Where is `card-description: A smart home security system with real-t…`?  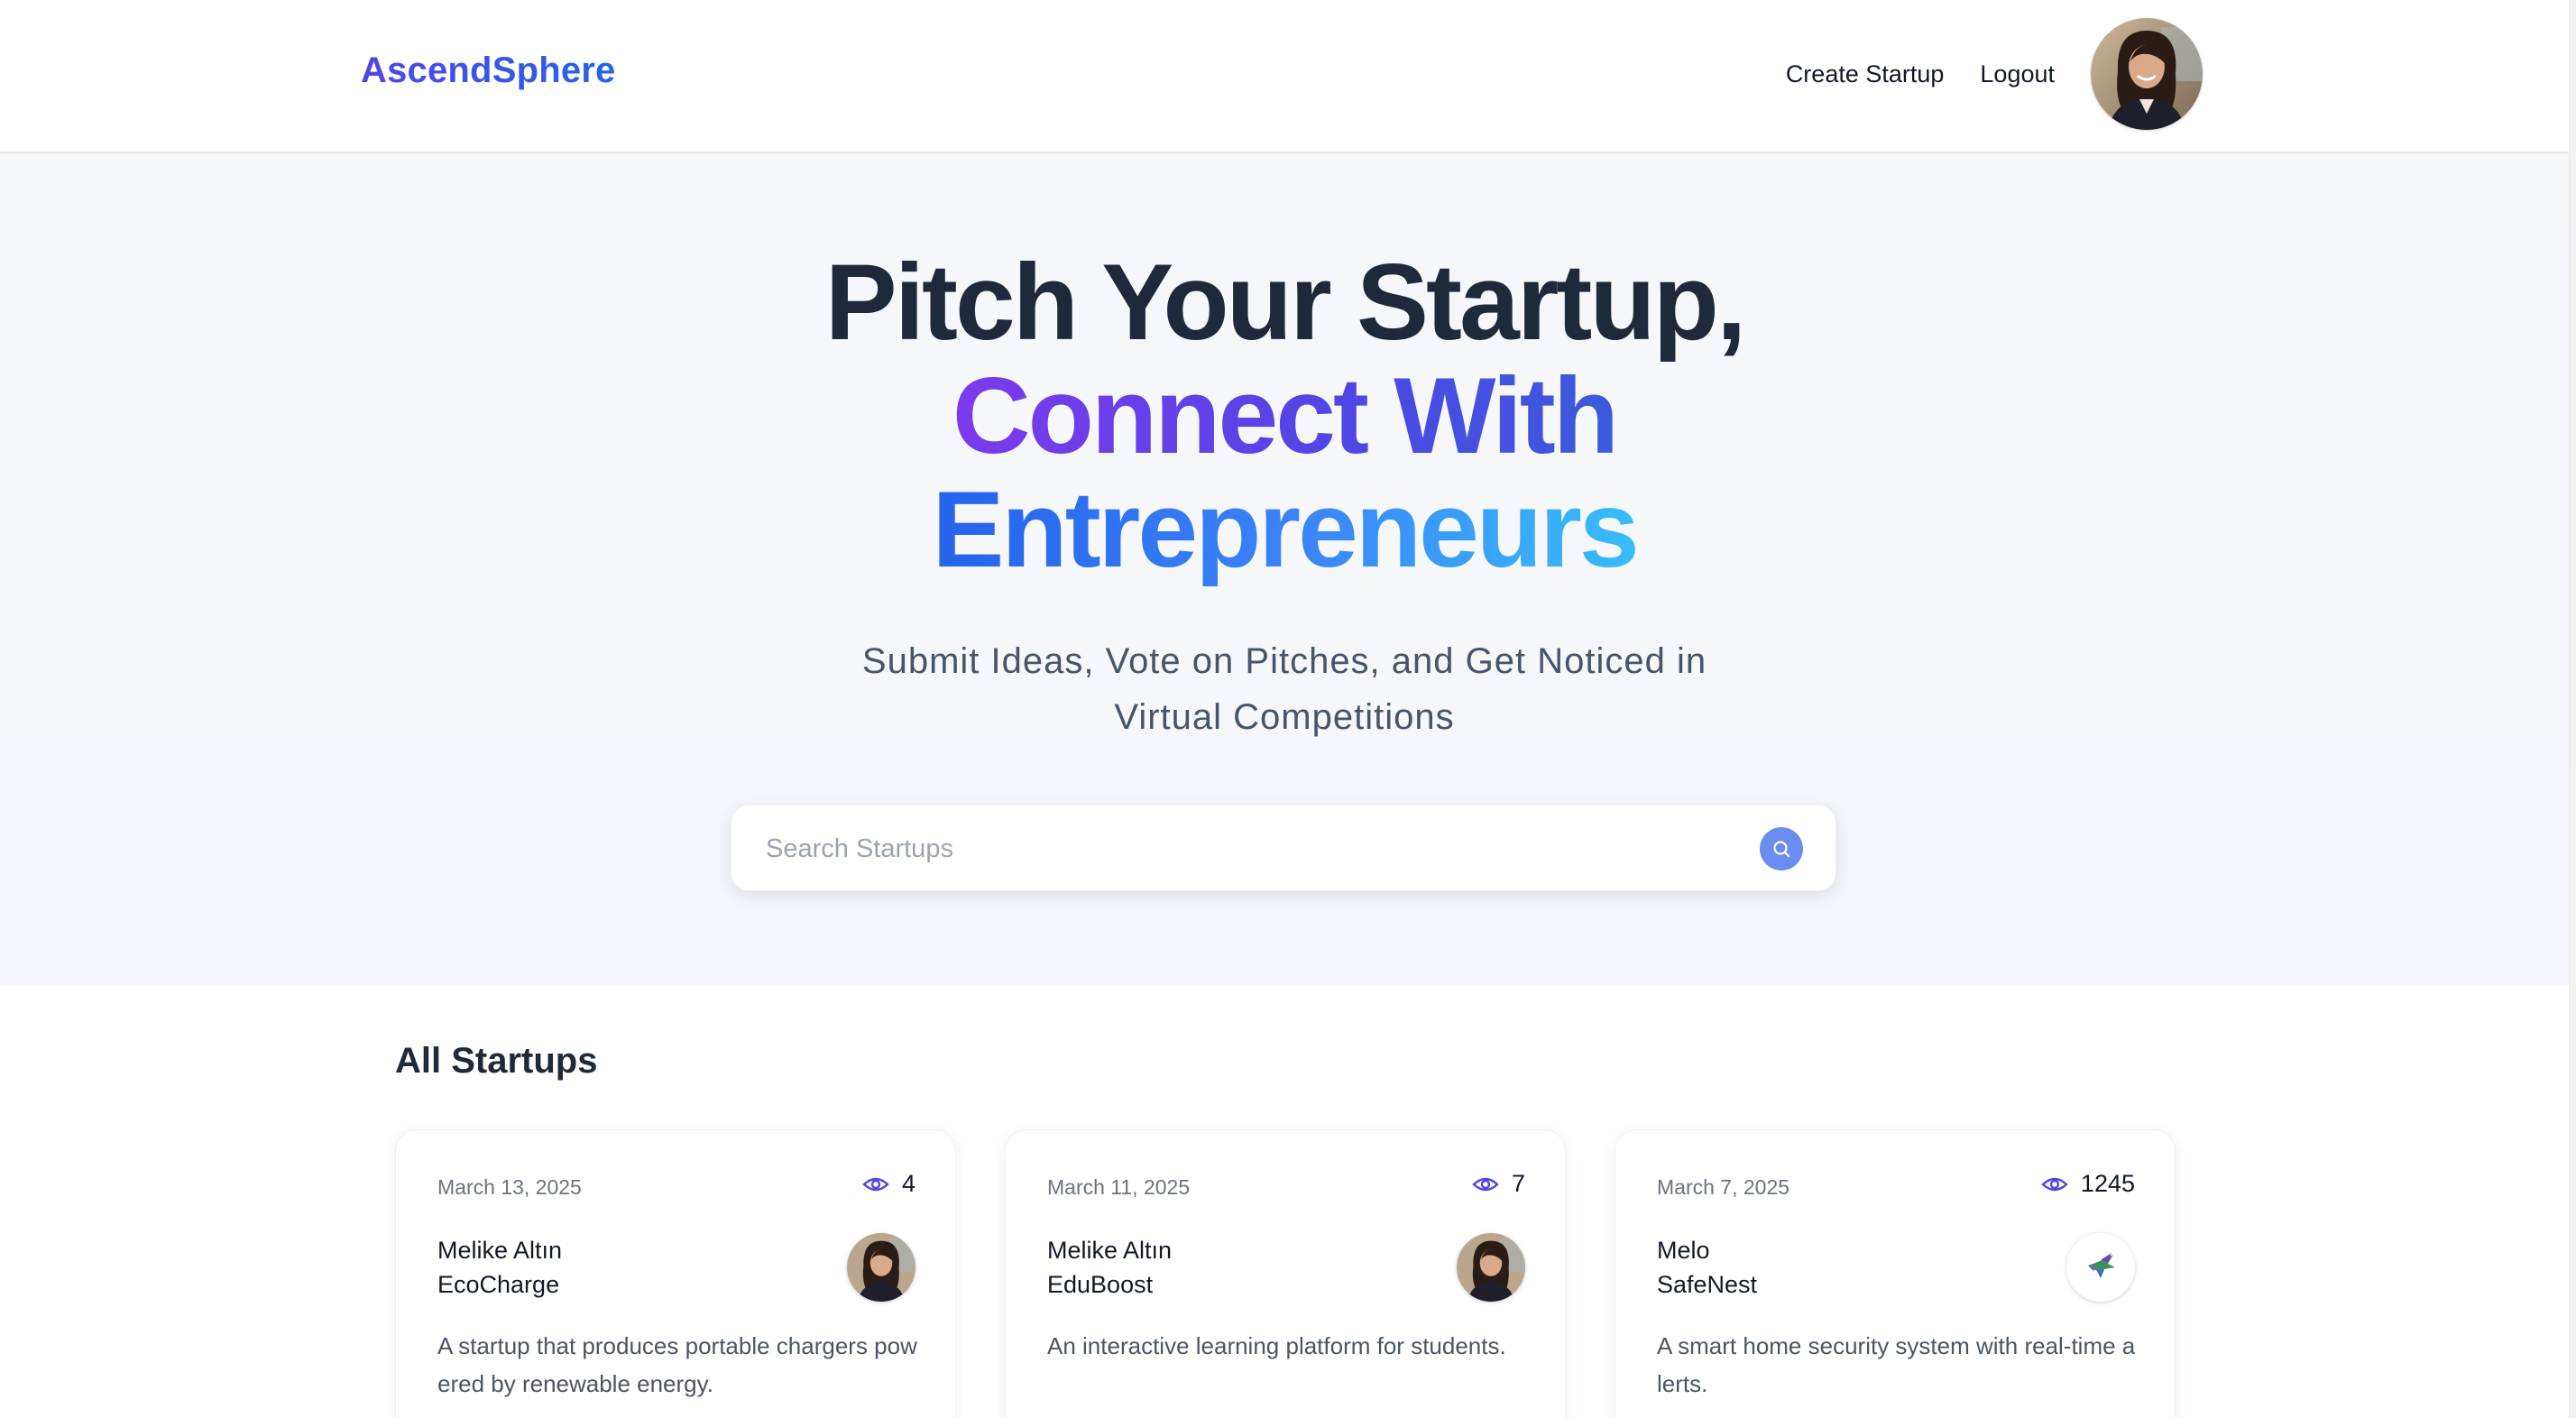 card-description: A smart home security system with real-t… is located at coordinates (1896, 1365).